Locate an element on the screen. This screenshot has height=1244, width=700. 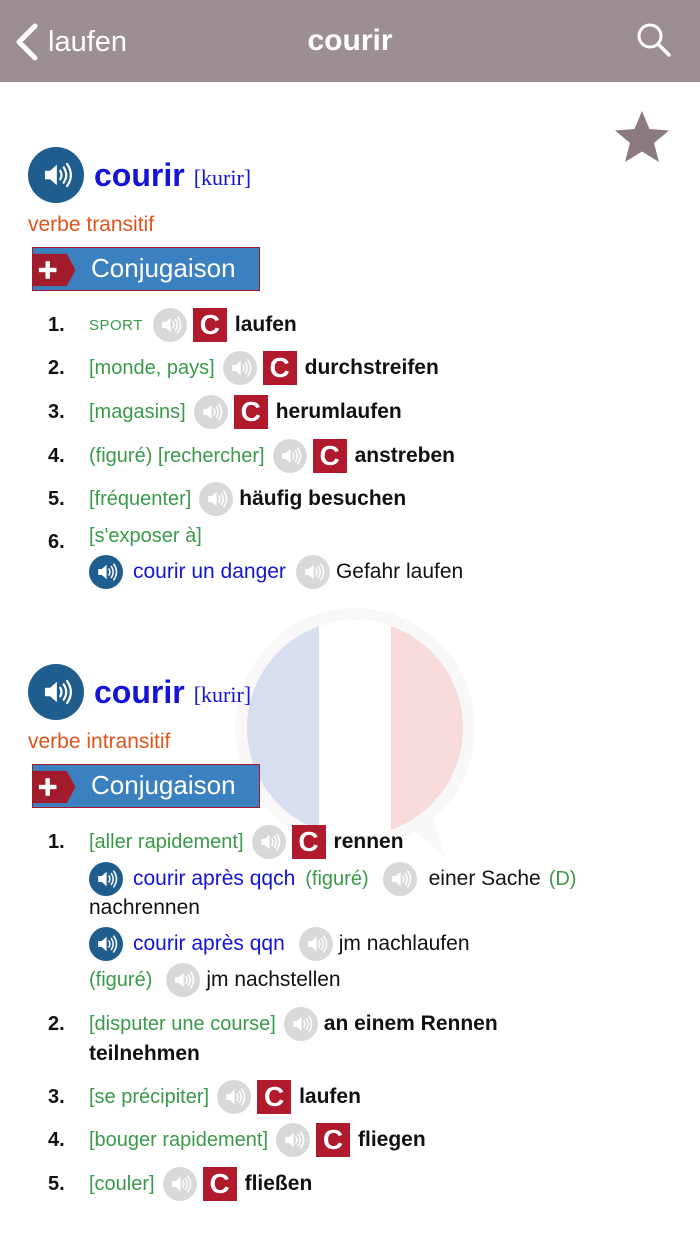
example-row: courir un danger Gefahr laufen is located at coordinates (394, 572).